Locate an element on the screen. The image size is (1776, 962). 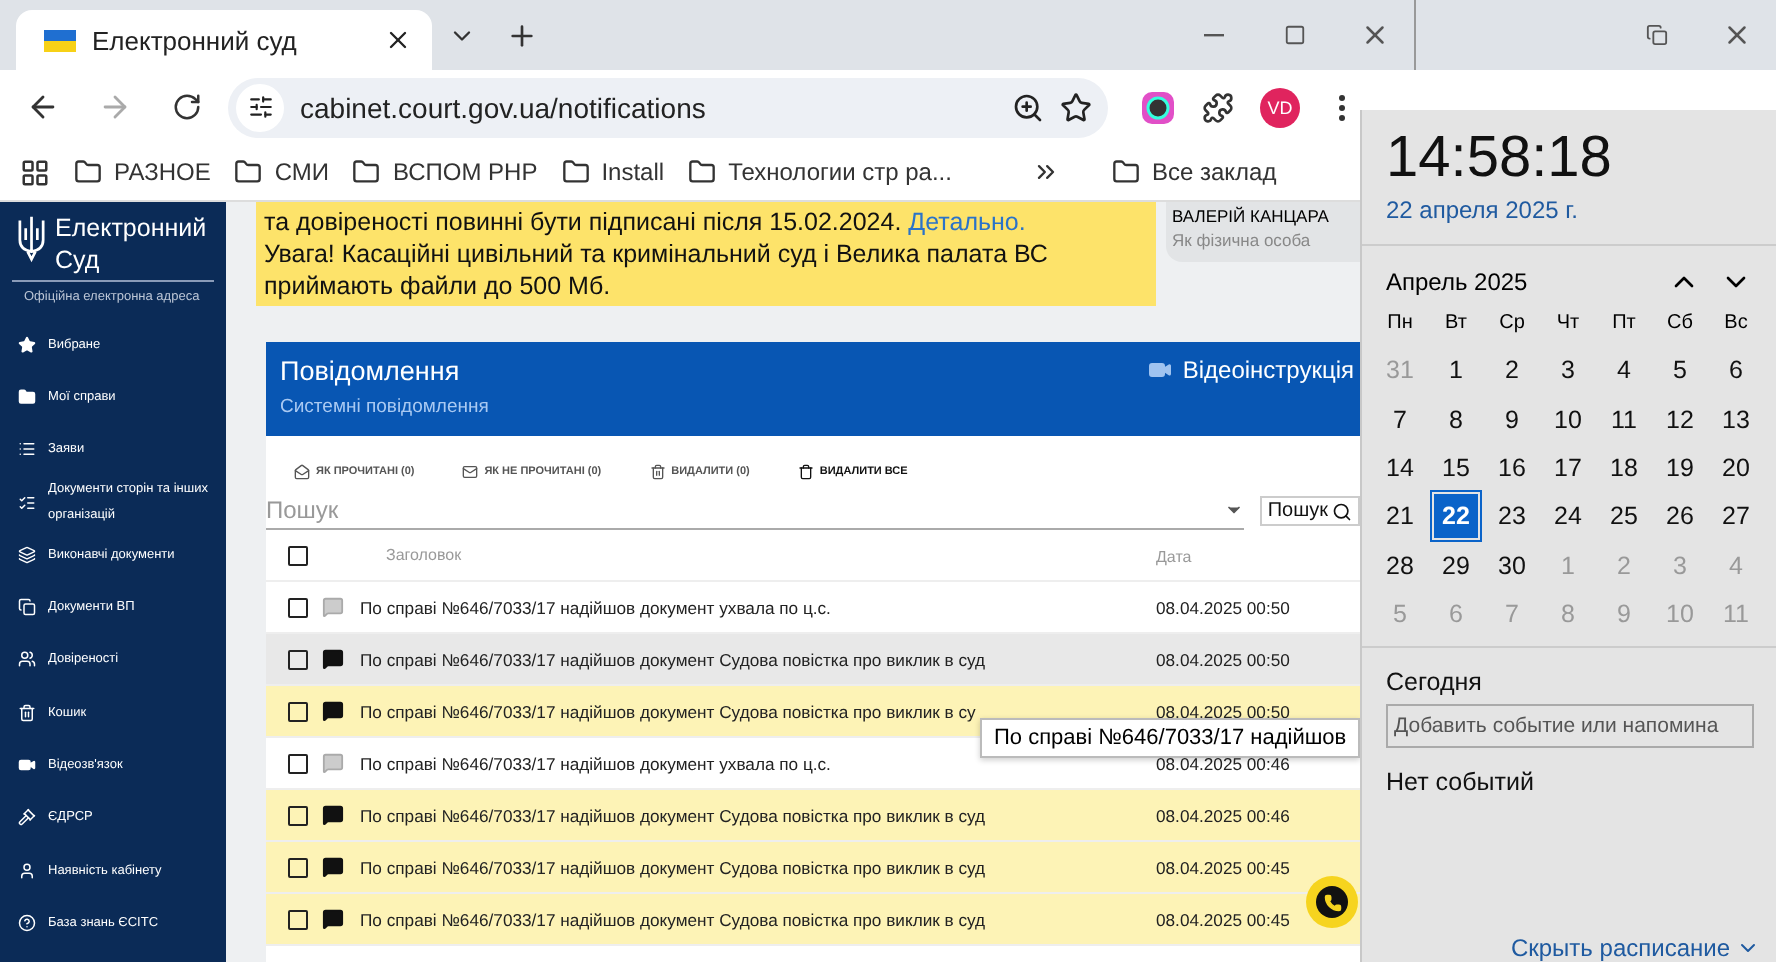
gavel-icon is located at coordinates (27, 817).